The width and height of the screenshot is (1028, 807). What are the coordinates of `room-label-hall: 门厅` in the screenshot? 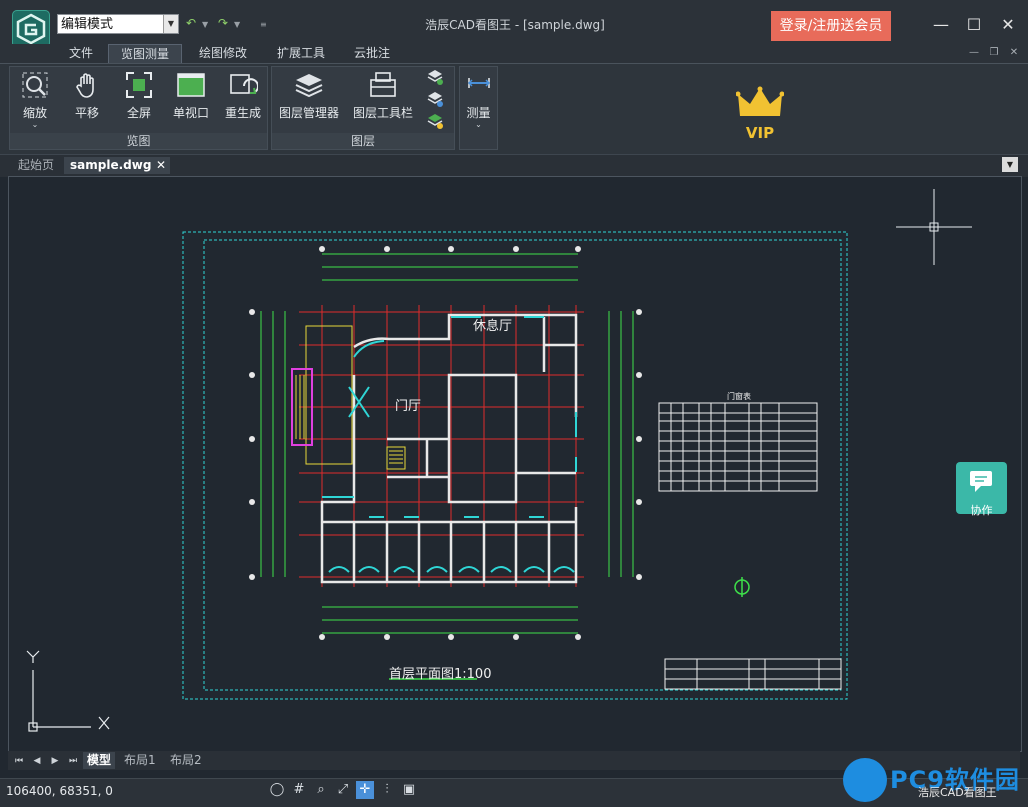 It's located at (408, 406).